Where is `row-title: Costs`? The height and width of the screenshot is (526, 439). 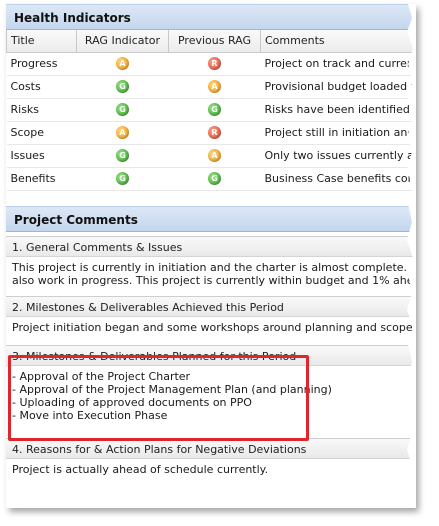 row-title: Costs is located at coordinates (41, 87).